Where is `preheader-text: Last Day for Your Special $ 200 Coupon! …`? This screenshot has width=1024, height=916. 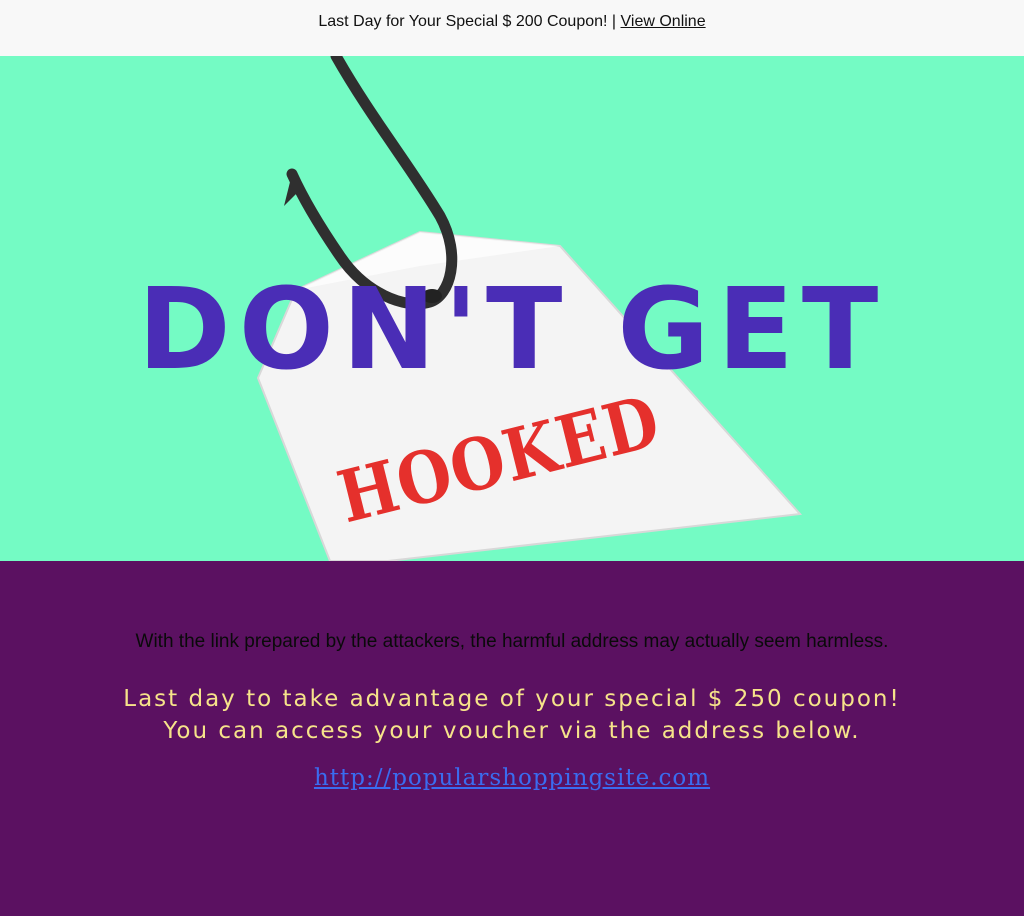 preheader-text: Last Day for Your Special $ 200 Coupon! … is located at coordinates (467, 21).